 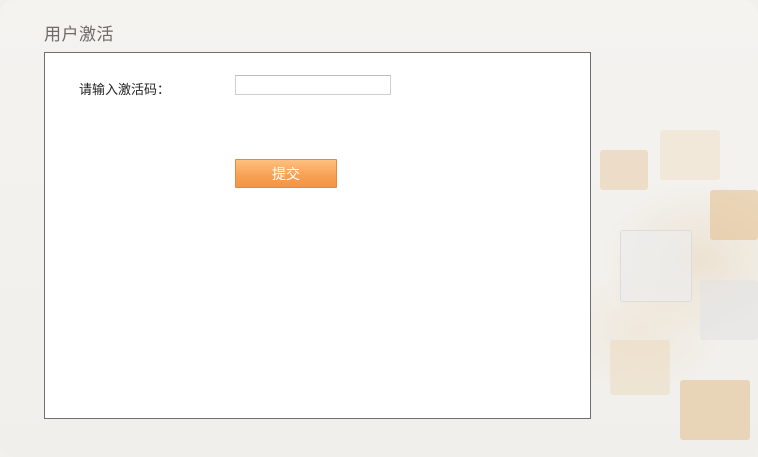 I want to click on activation-code-label: 请输入激活码：, so click(x=125, y=90).